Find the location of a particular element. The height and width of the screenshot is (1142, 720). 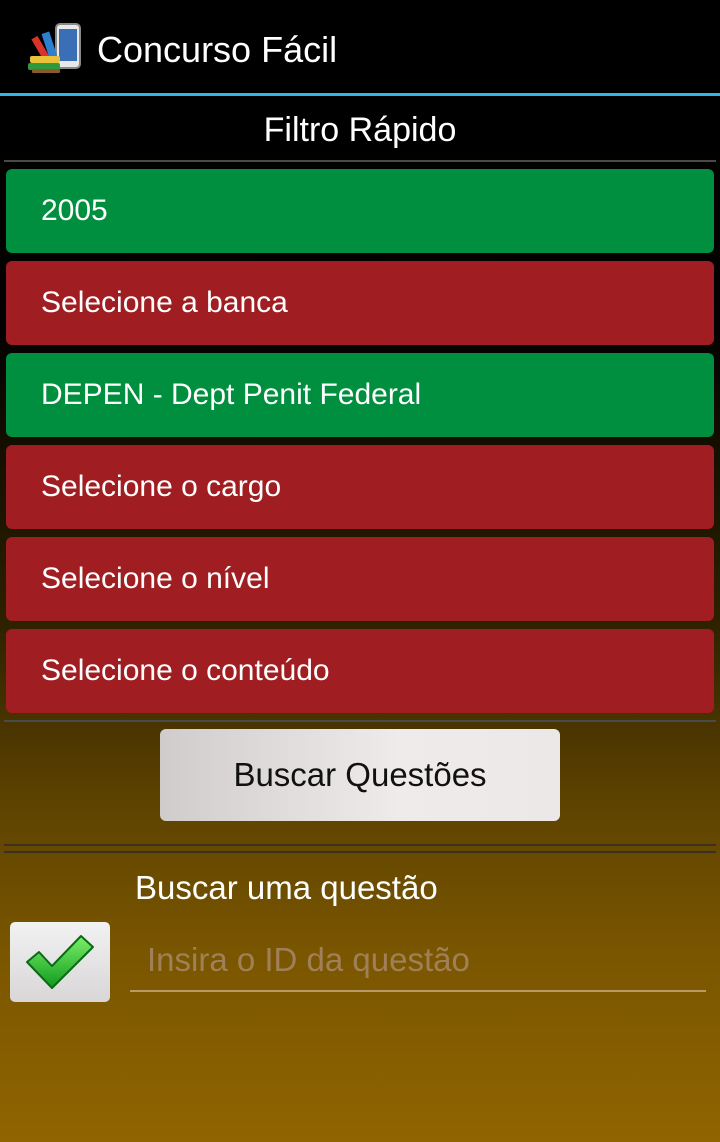

action-bar: Concurso Fácil is located at coordinates (360, 46).